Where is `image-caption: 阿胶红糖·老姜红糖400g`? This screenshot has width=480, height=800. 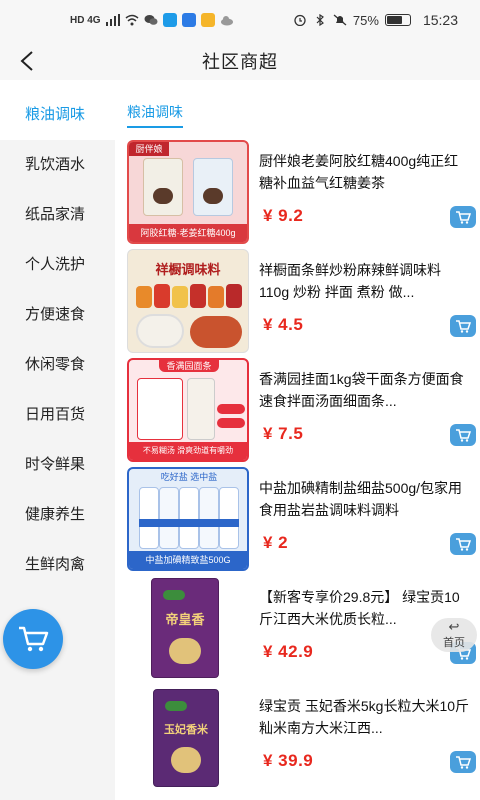 image-caption: 阿胶红糖·老姜红糖400g is located at coordinates (188, 233).